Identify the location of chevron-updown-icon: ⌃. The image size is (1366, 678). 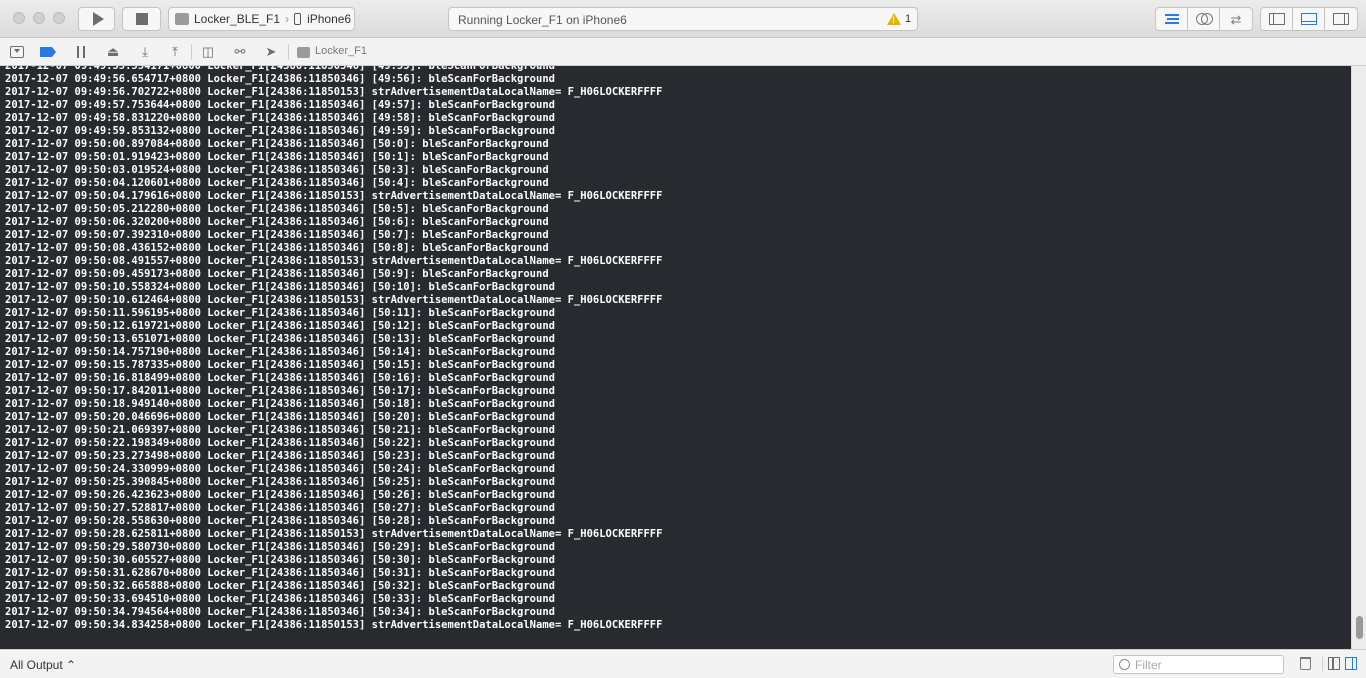
(71, 665).